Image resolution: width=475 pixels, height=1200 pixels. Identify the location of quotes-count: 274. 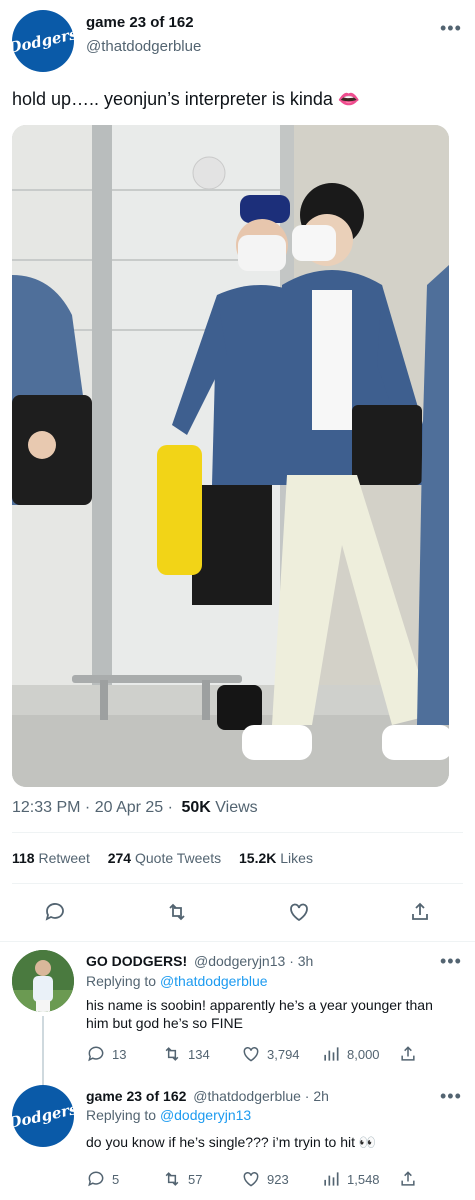
(119, 858).